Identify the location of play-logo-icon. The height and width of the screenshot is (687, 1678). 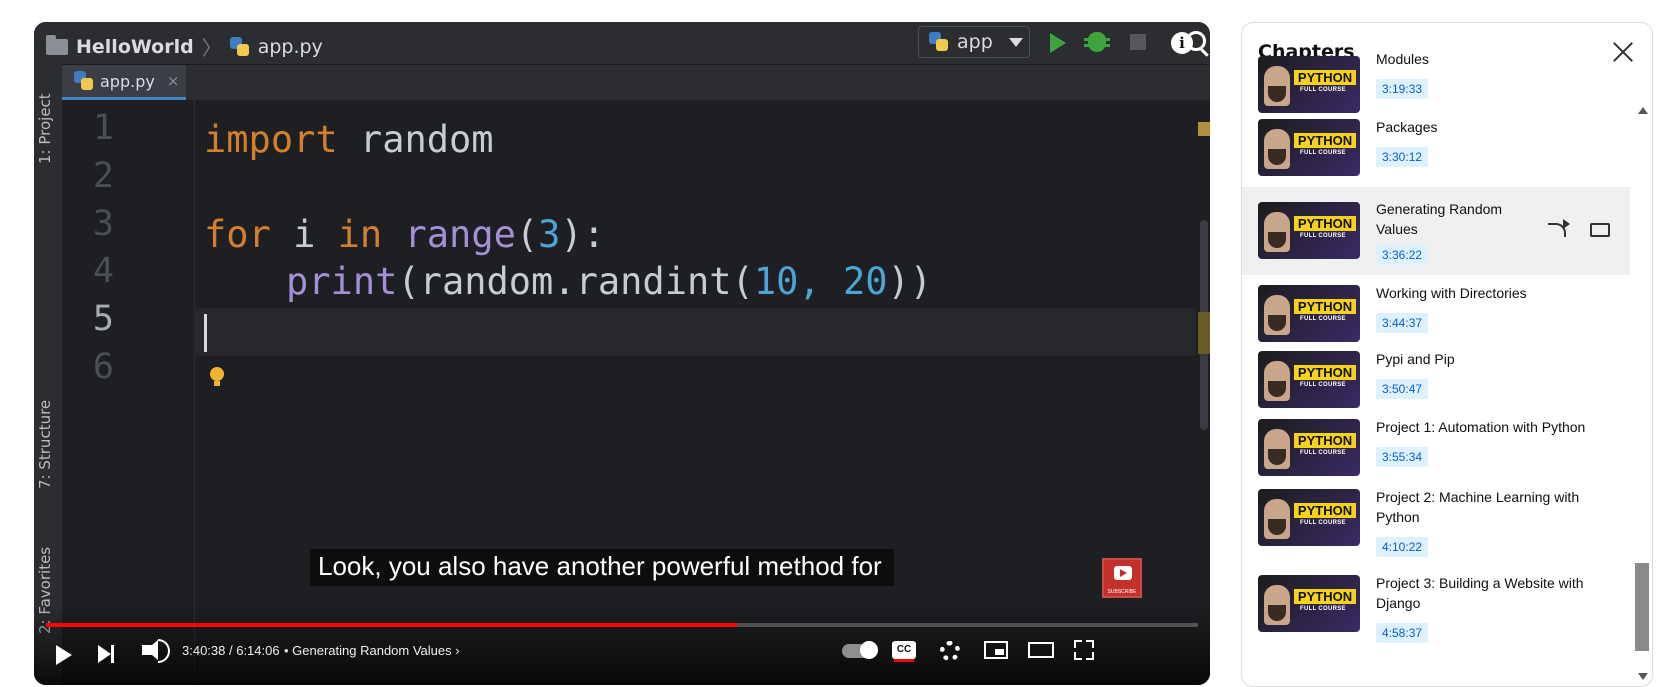
(1123, 573).